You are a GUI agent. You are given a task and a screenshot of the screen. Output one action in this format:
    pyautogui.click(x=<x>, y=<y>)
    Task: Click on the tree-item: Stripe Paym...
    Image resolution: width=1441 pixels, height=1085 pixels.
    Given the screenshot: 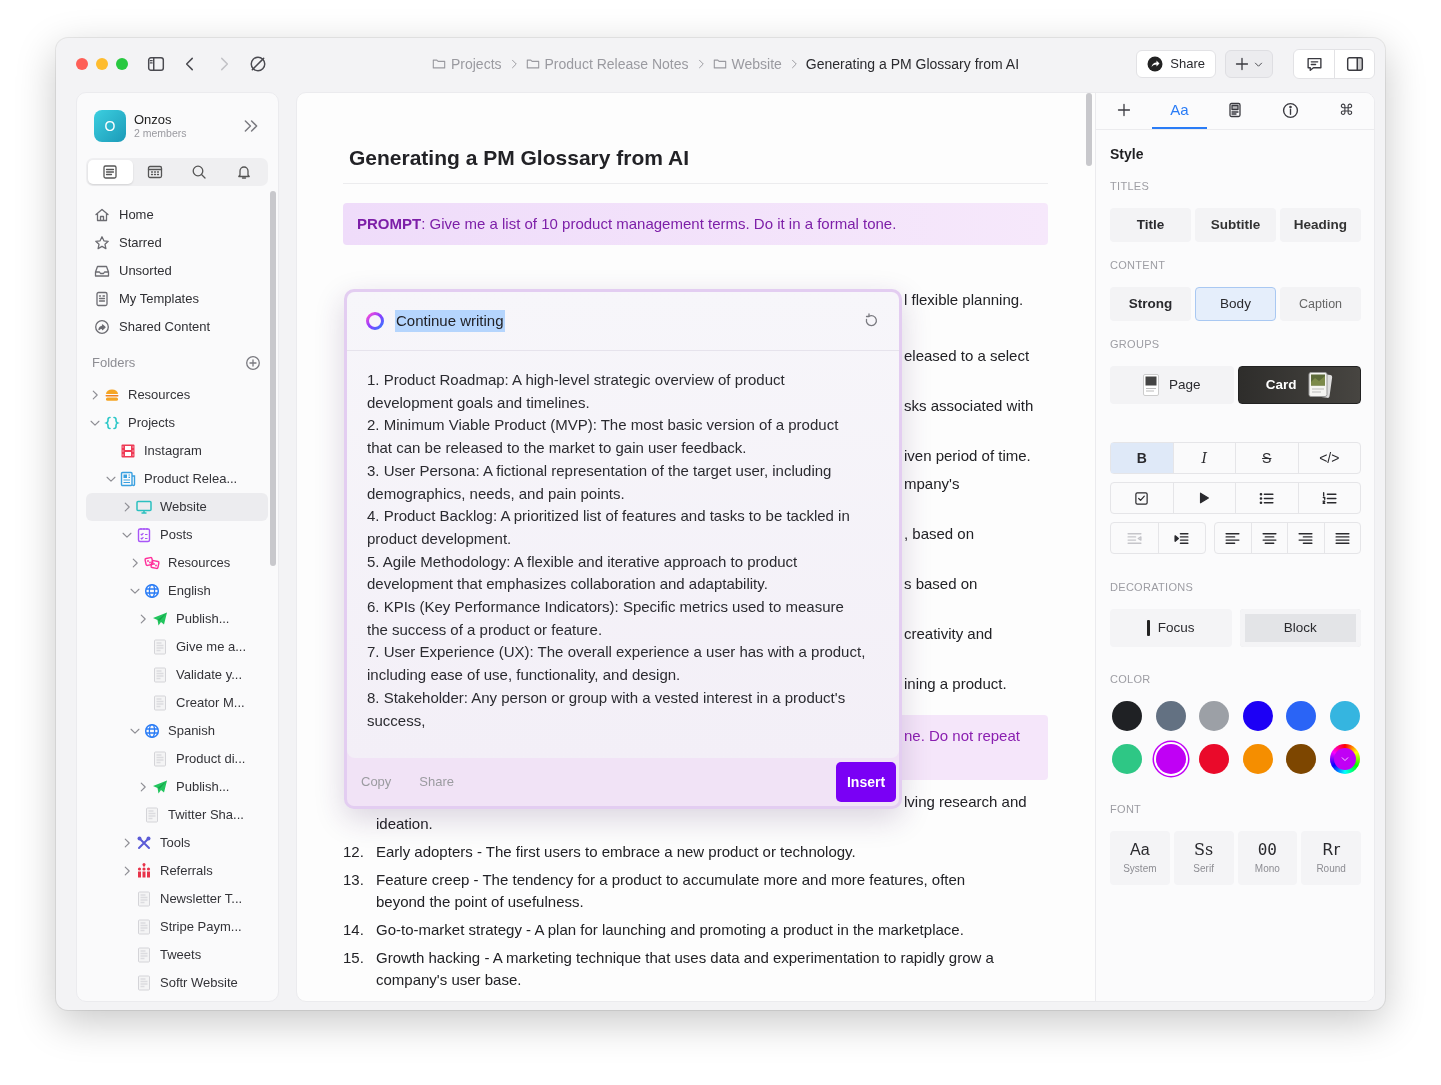 What is the action you would take?
    pyautogui.click(x=177, y=927)
    